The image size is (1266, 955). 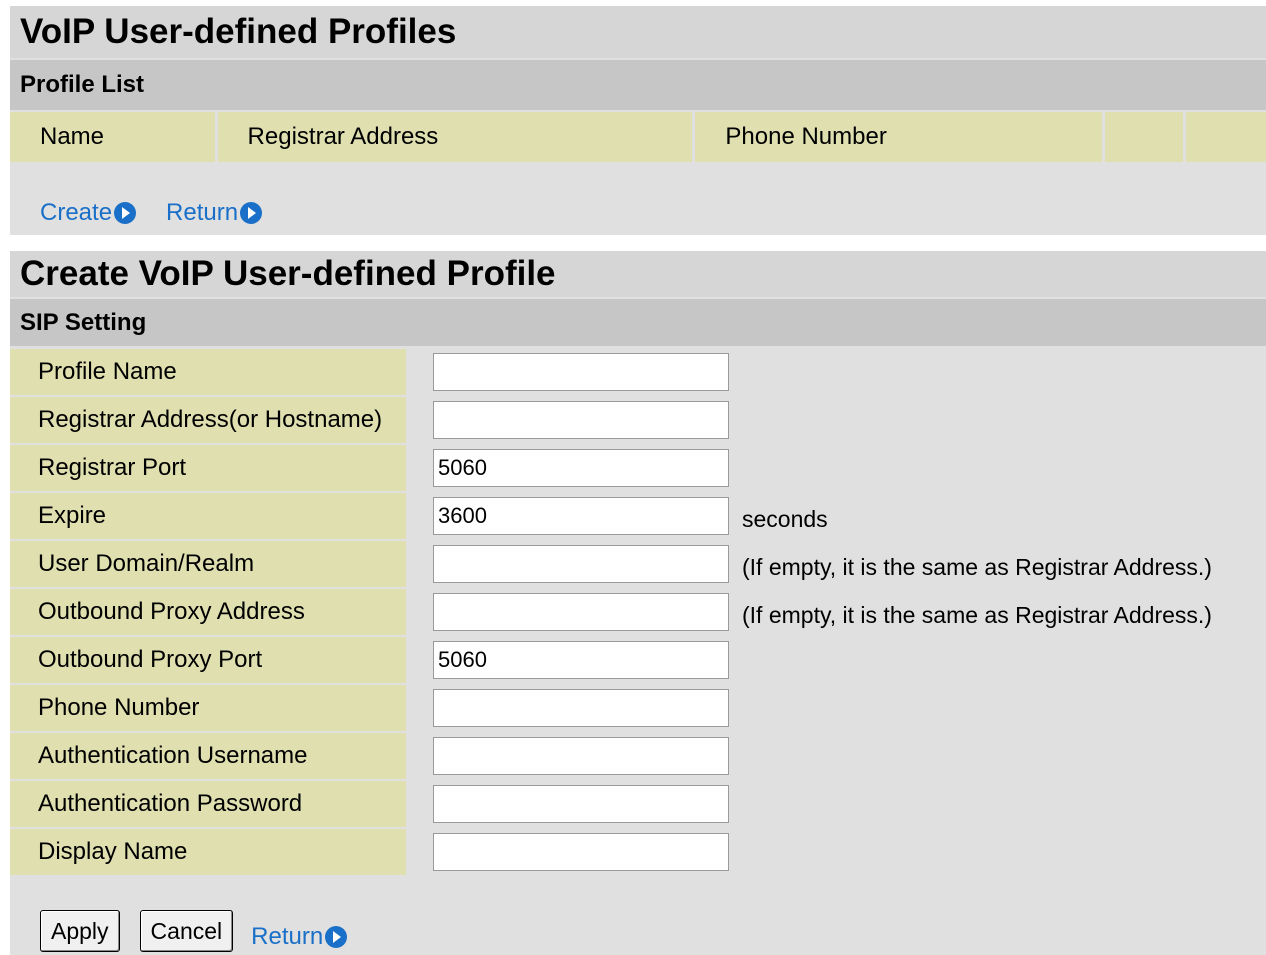 What do you see at coordinates (638, 85) in the screenshot?
I see `profile-list-header: Profile List` at bounding box center [638, 85].